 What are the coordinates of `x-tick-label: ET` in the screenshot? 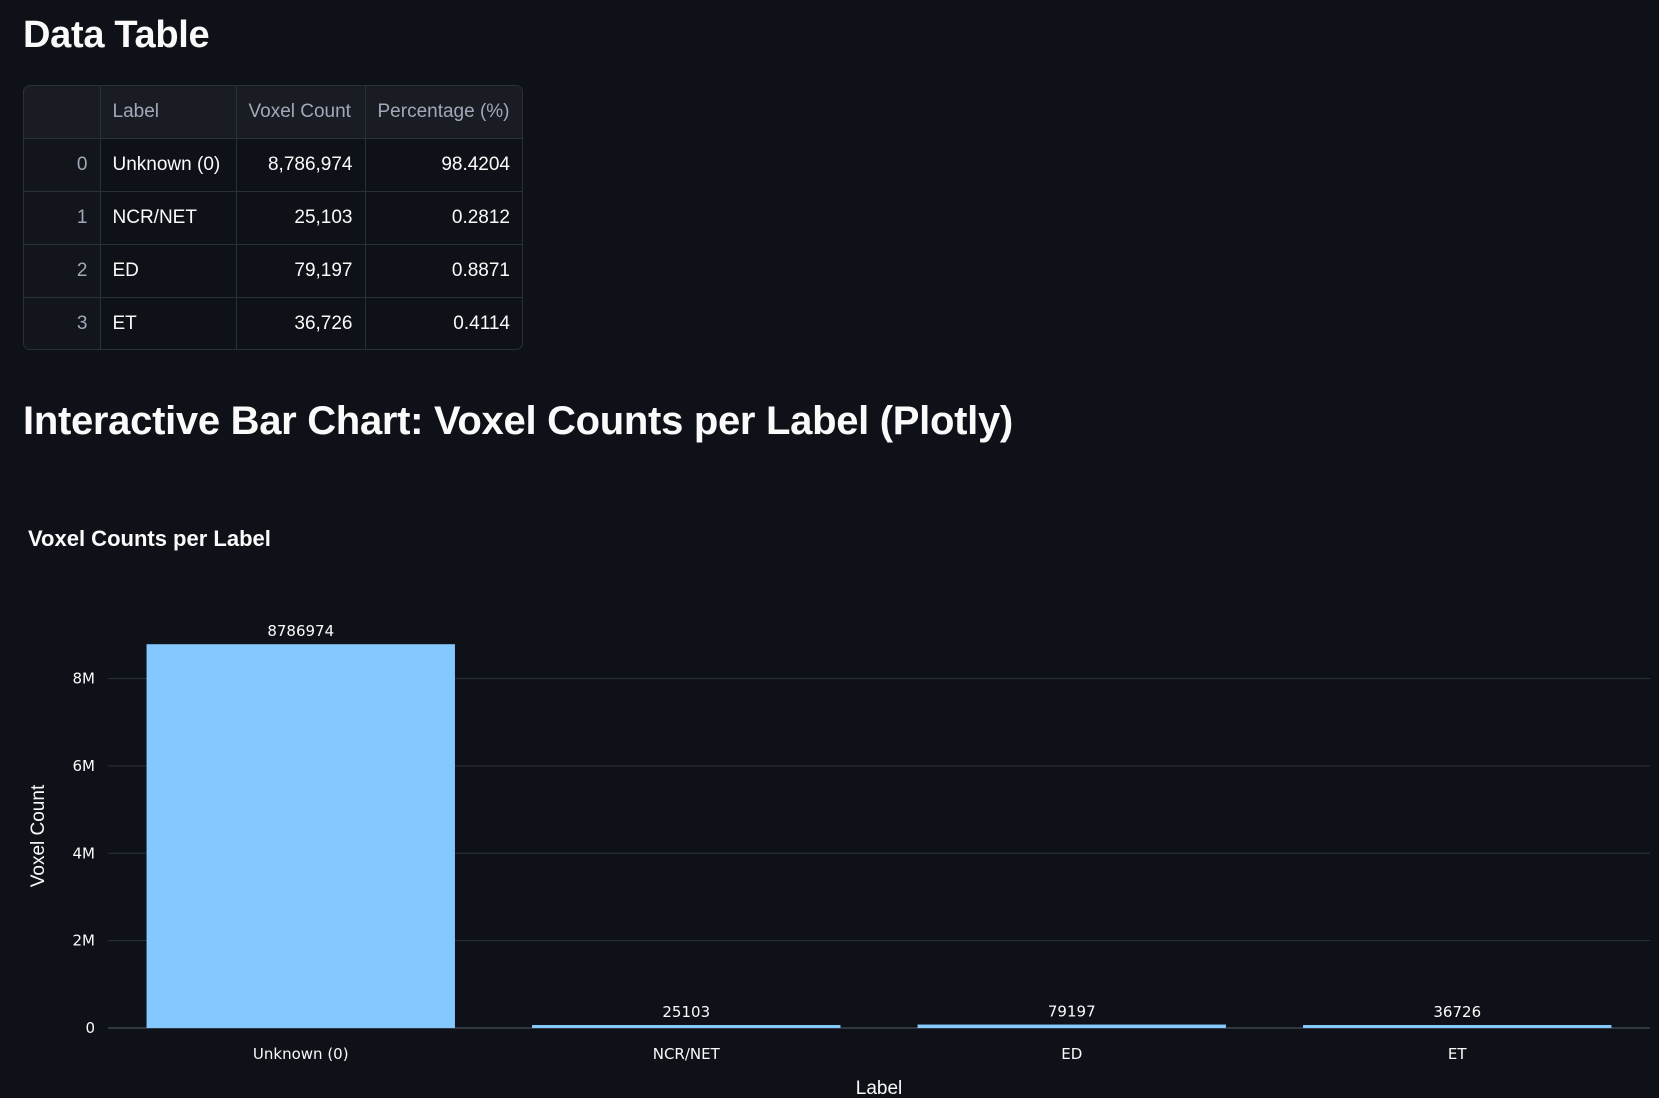 It's located at (1457, 1054).